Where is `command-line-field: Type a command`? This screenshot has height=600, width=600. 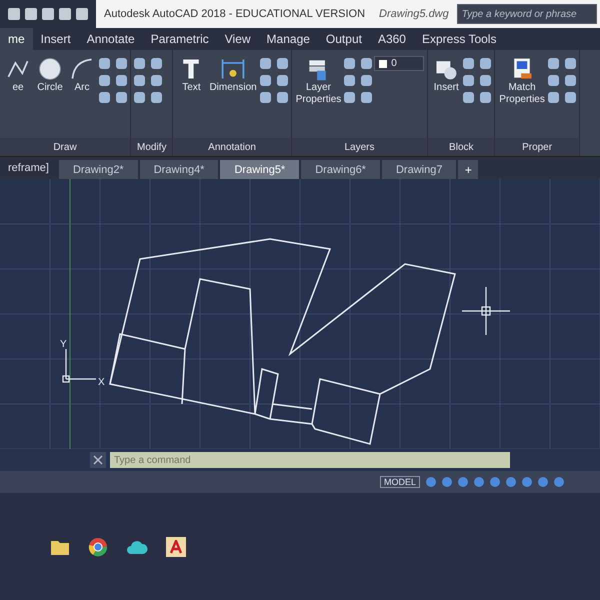 command-line-field: Type a command is located at coordinates (310, 460).